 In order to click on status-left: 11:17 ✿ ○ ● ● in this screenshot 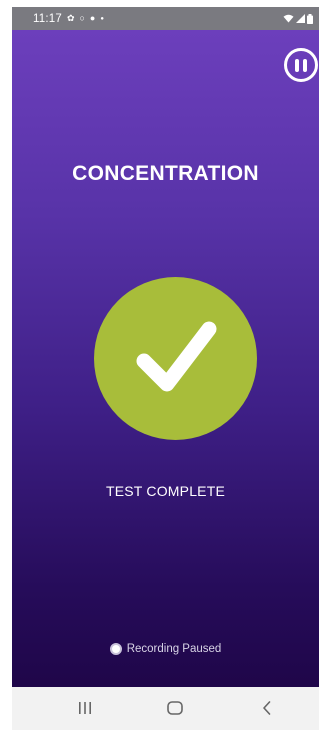, I will do `click(68, 19)`.